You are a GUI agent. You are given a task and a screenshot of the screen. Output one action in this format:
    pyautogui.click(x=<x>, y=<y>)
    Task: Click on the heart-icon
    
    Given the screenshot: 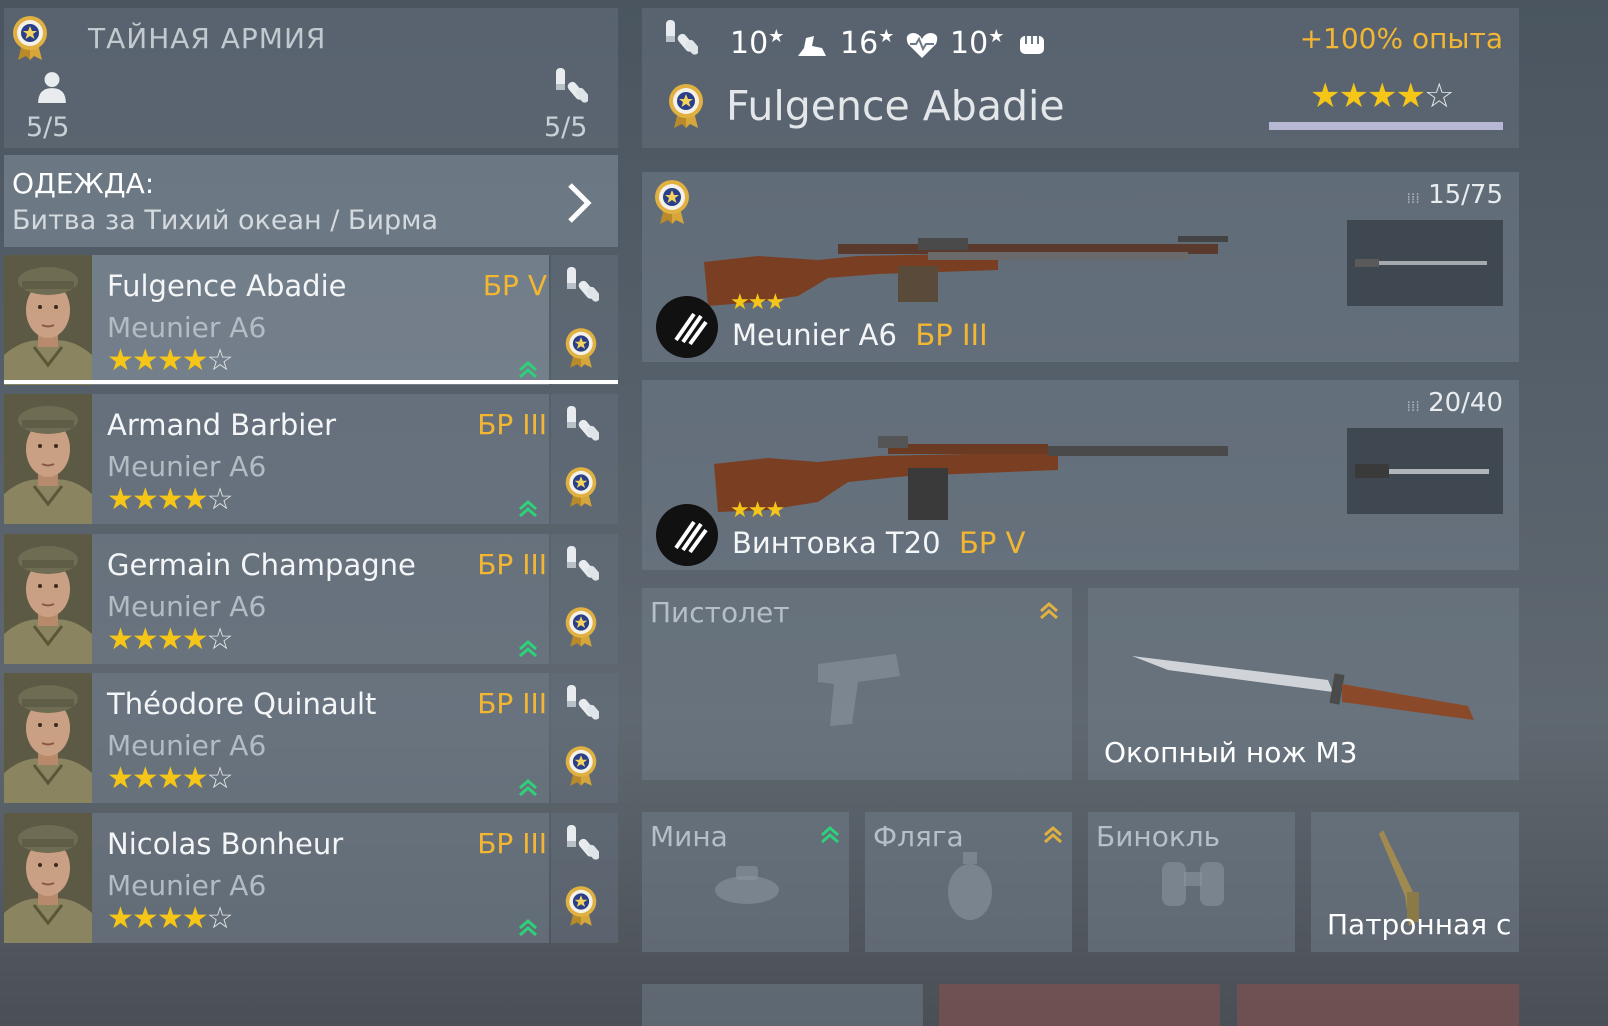 What is the action you would take?
    pyautogui.click(x=922, y=45)
    